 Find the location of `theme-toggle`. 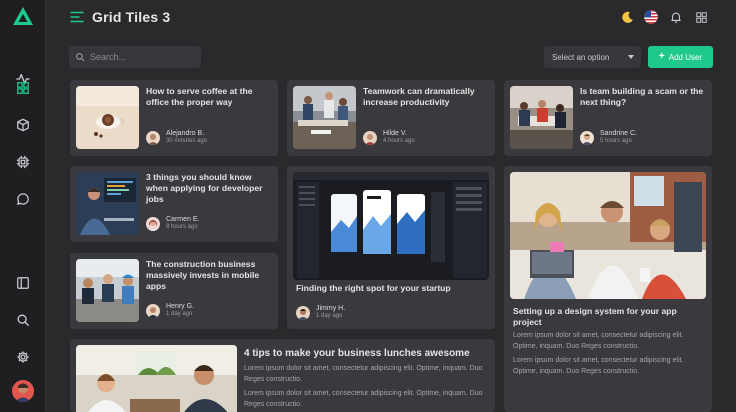

theme-toggle is located at coordinates (627, 17).